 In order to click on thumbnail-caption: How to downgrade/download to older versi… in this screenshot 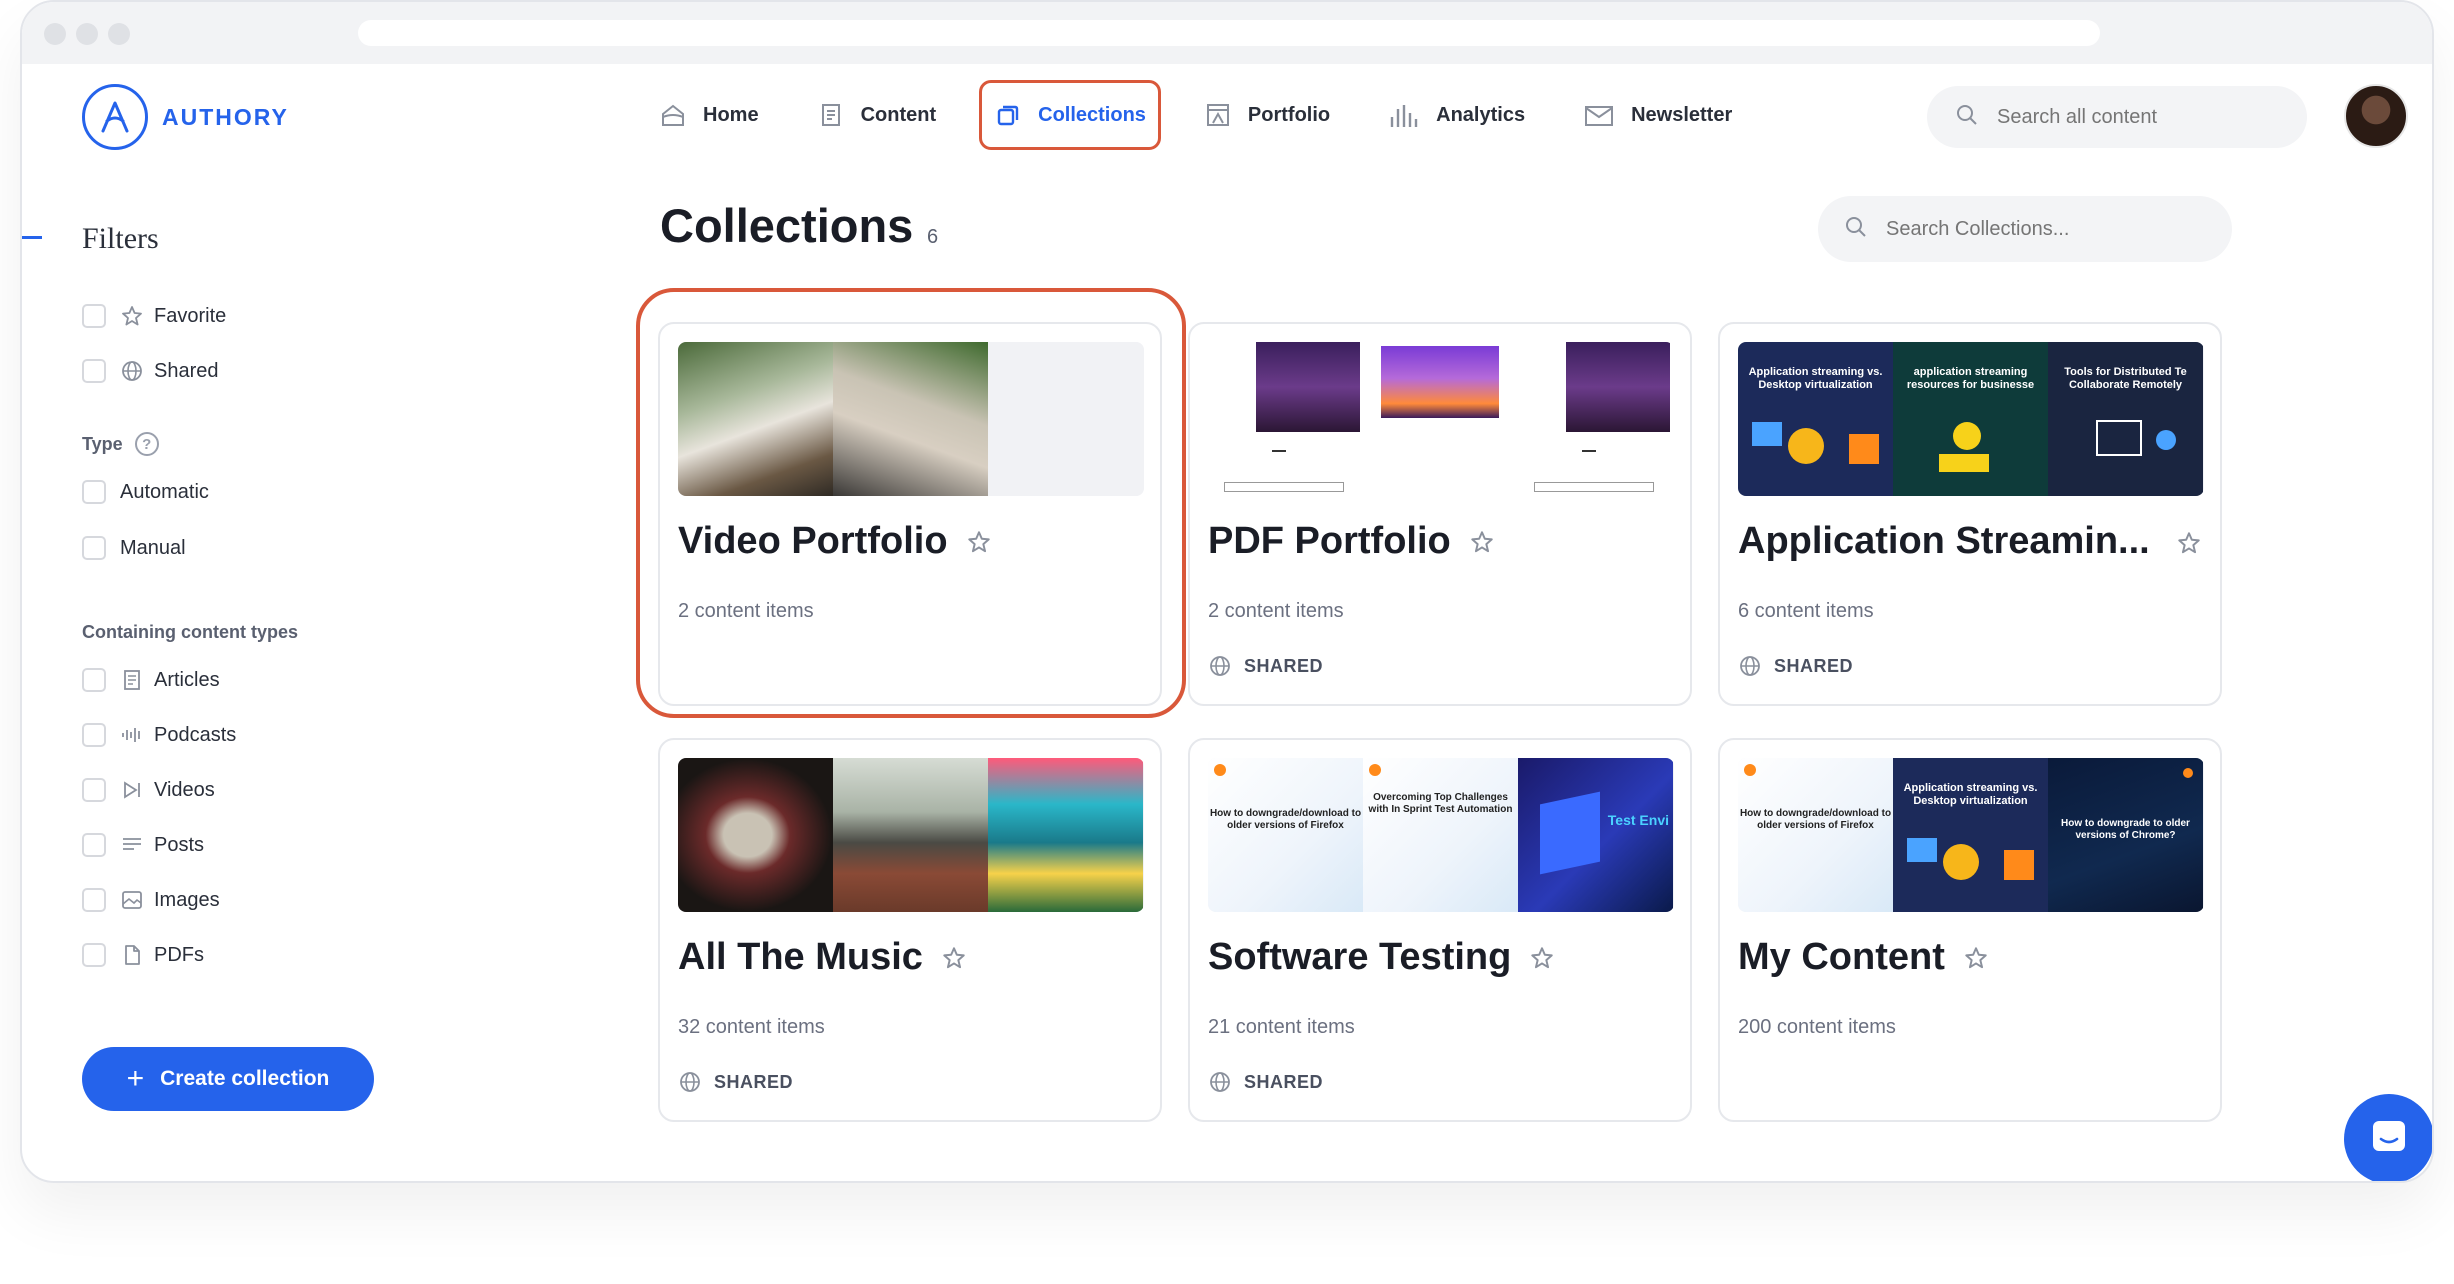, I will do `click(1815, 819)`.